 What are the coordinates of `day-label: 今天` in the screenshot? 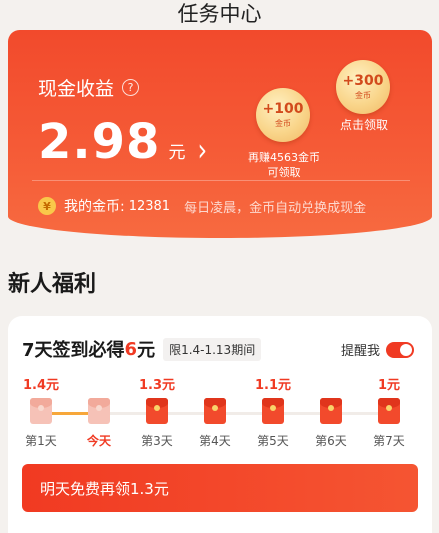 It's located at (98, 441).